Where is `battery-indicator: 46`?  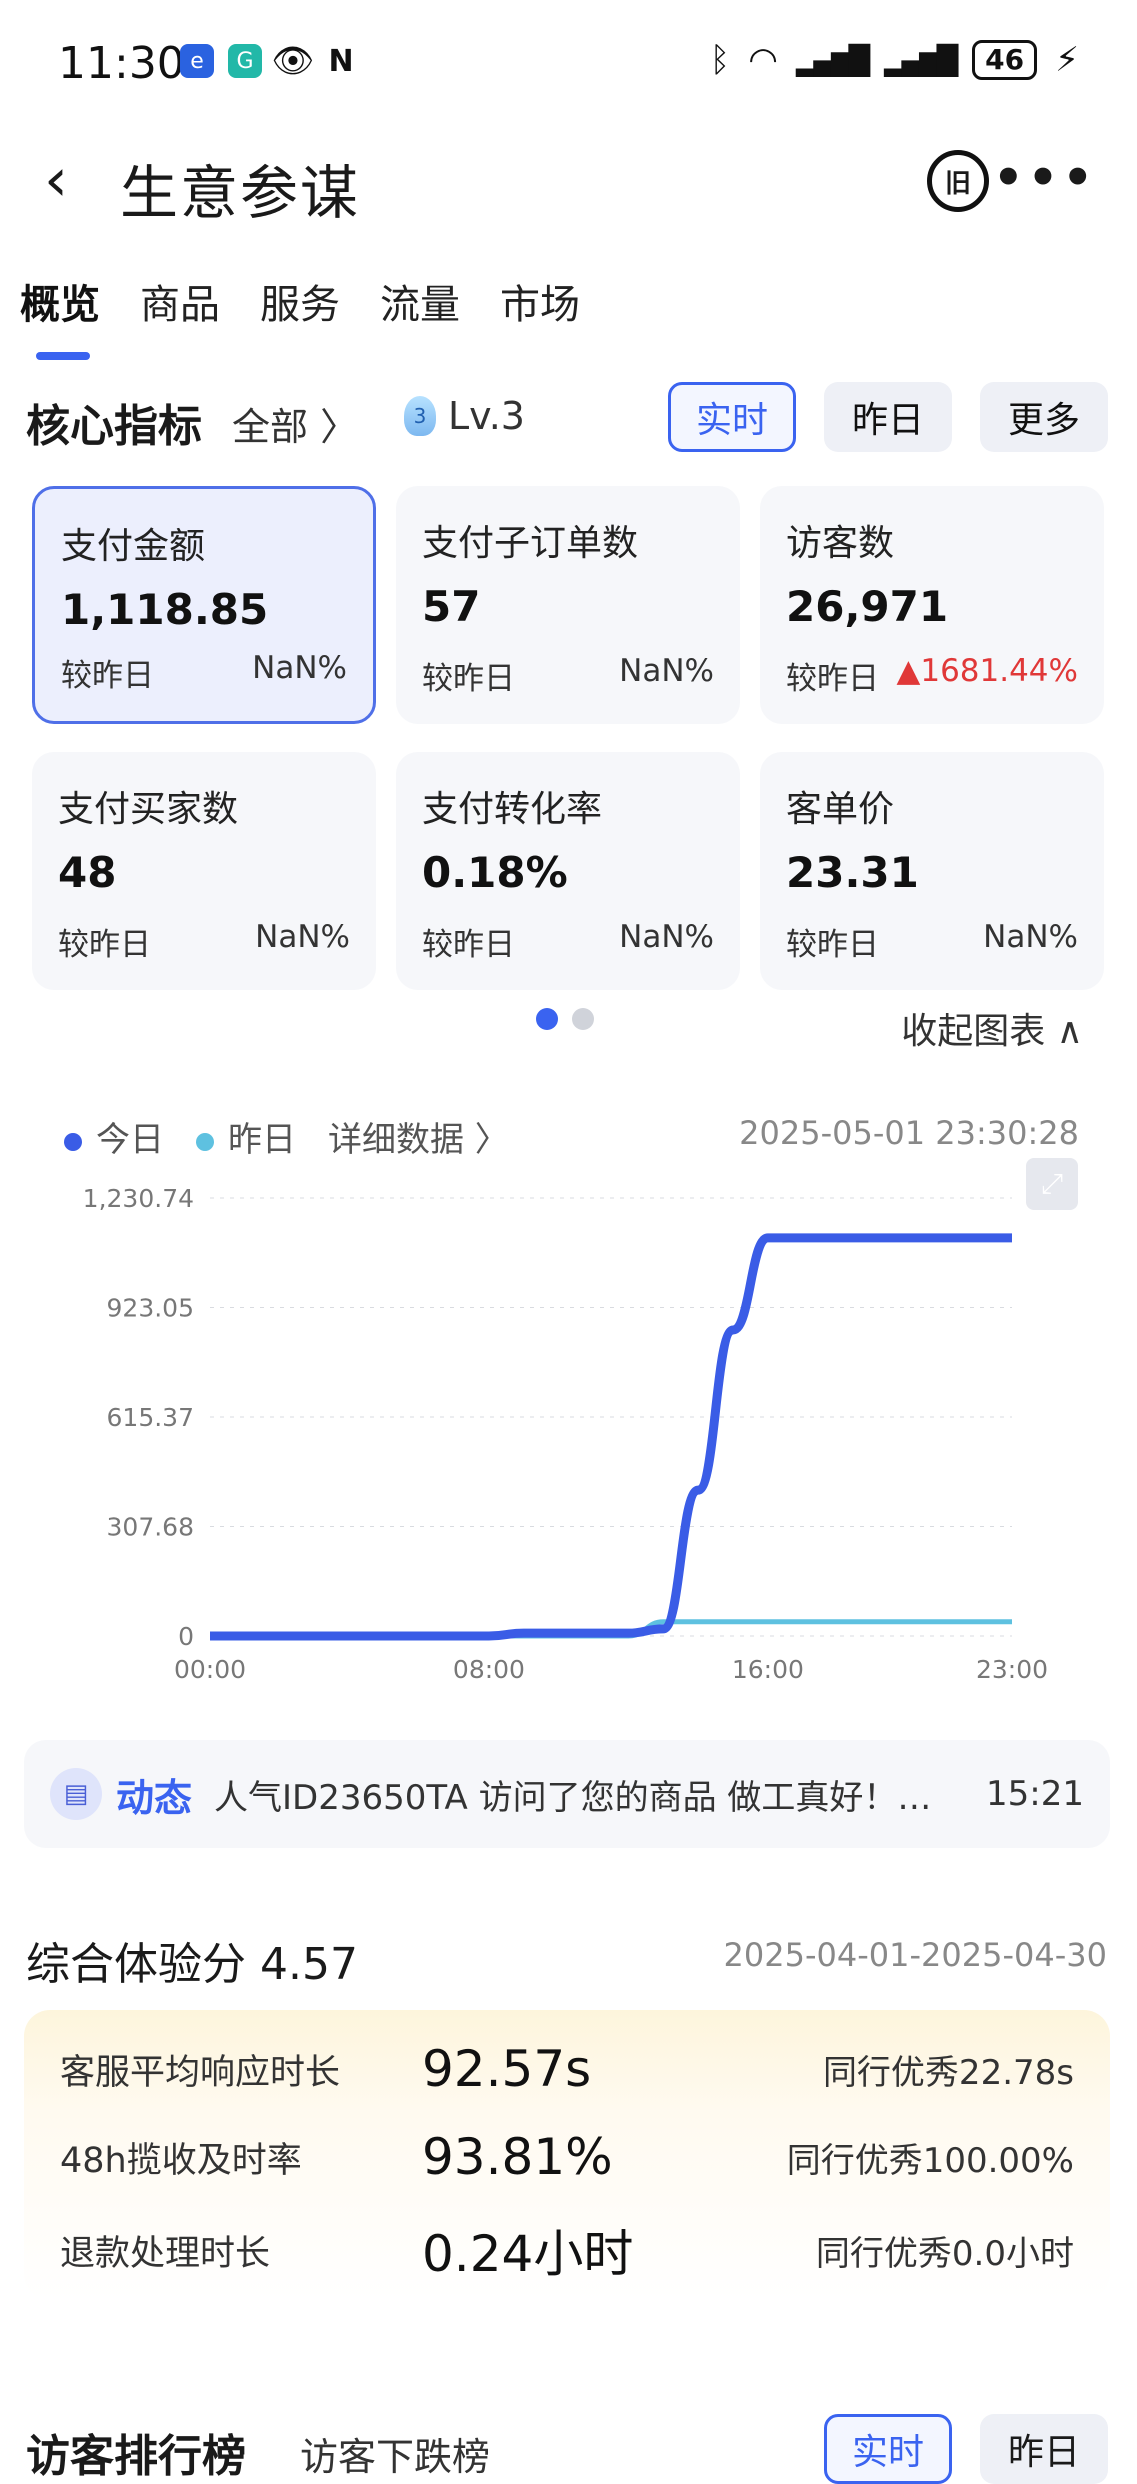 battery-indicator: 46 is located at coordinates (1005, 60).